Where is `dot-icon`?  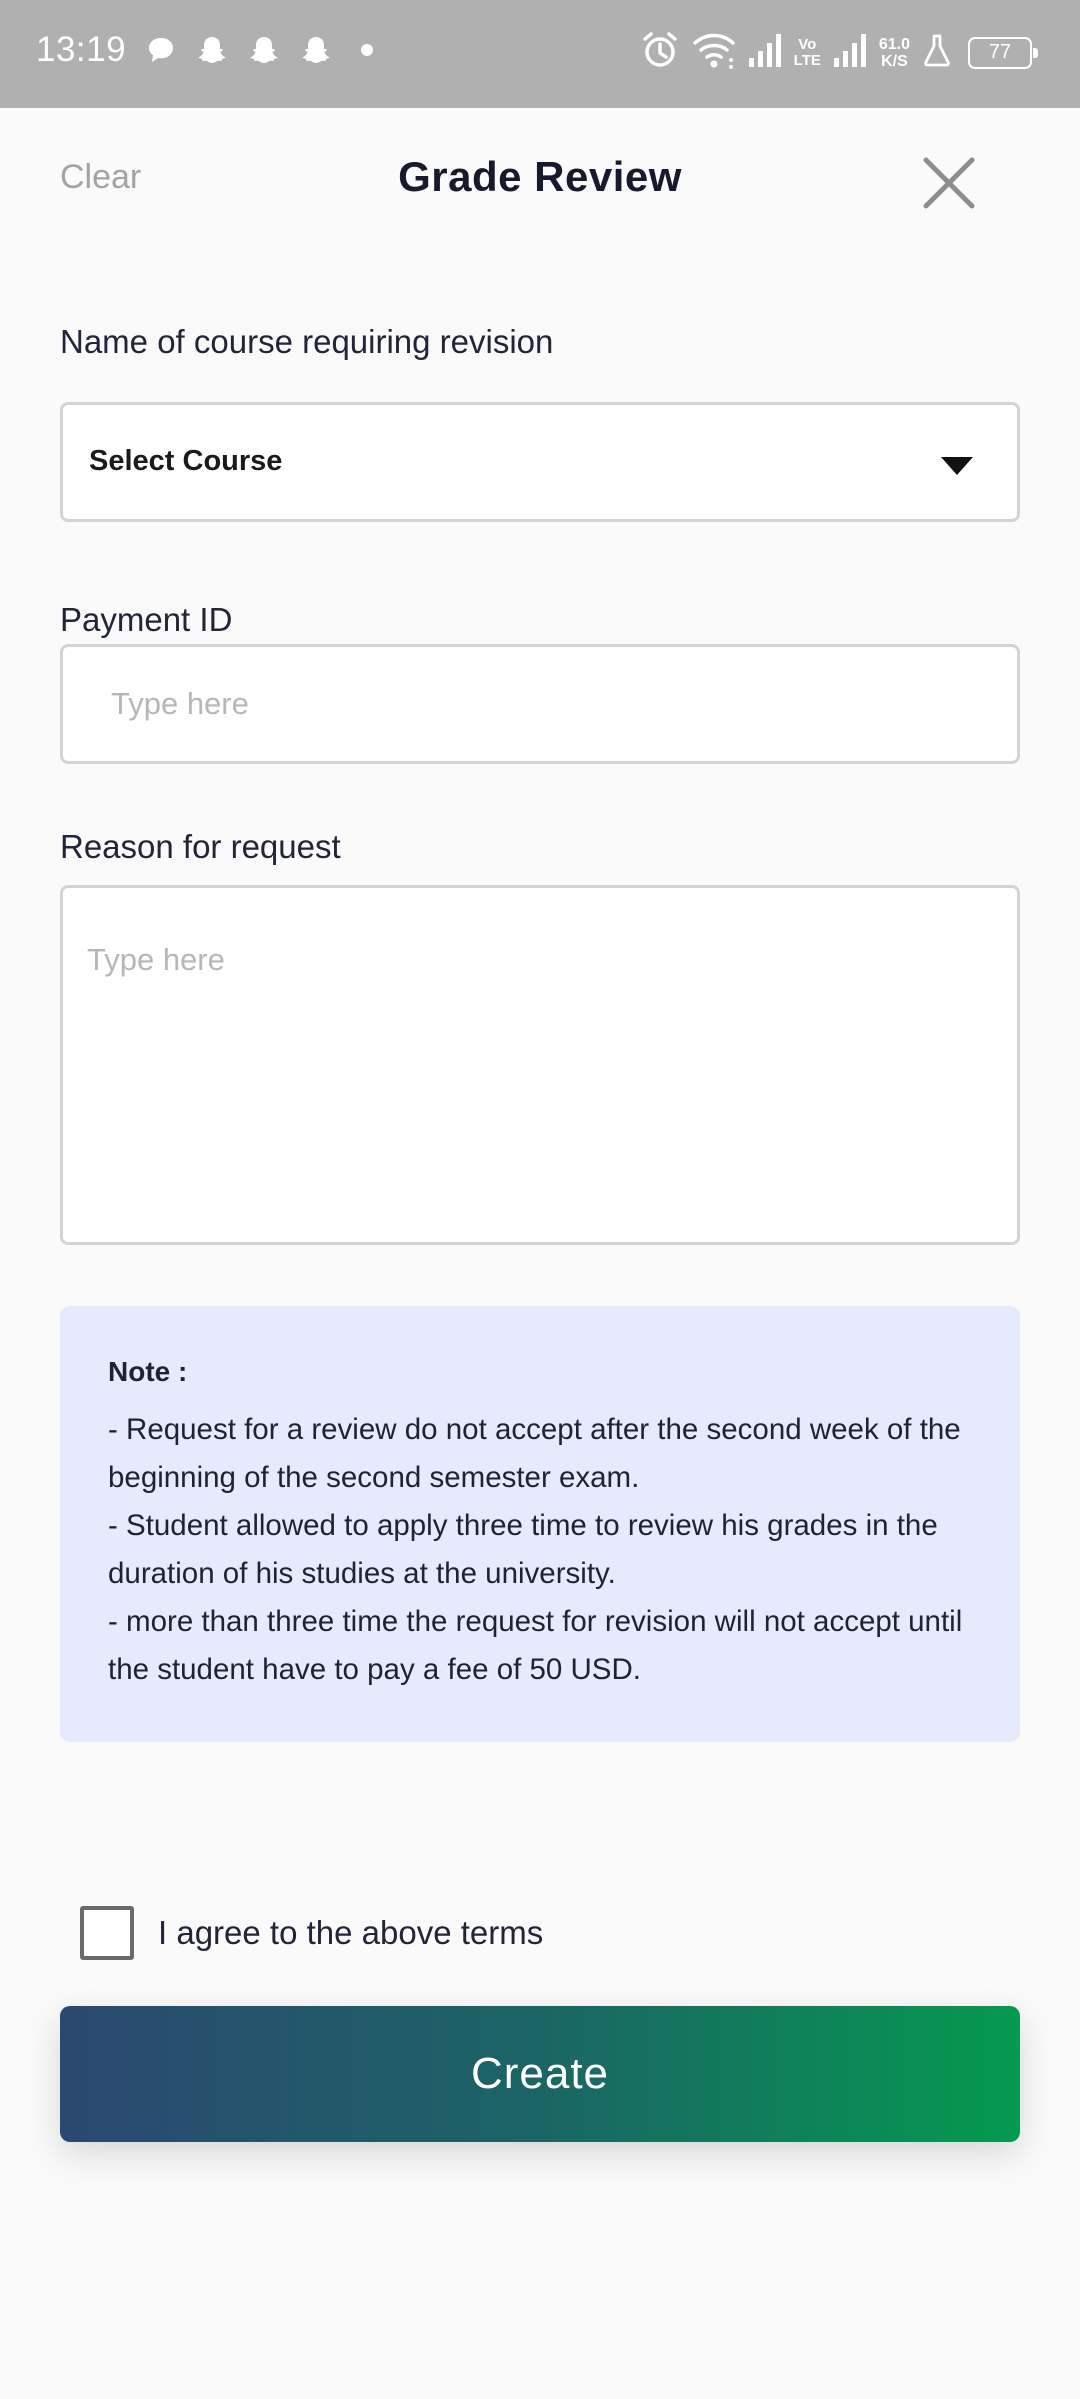
dot-icon is located at coordinates (367, 52).